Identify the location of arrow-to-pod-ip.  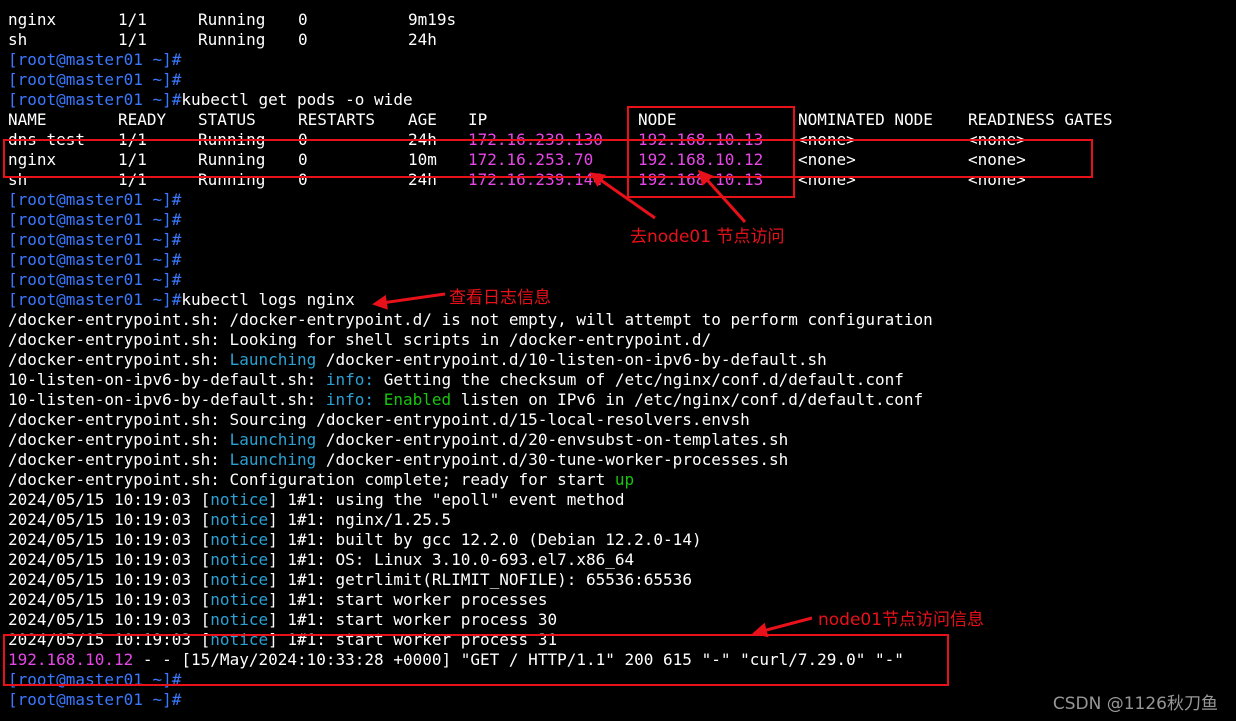
(622, 196).